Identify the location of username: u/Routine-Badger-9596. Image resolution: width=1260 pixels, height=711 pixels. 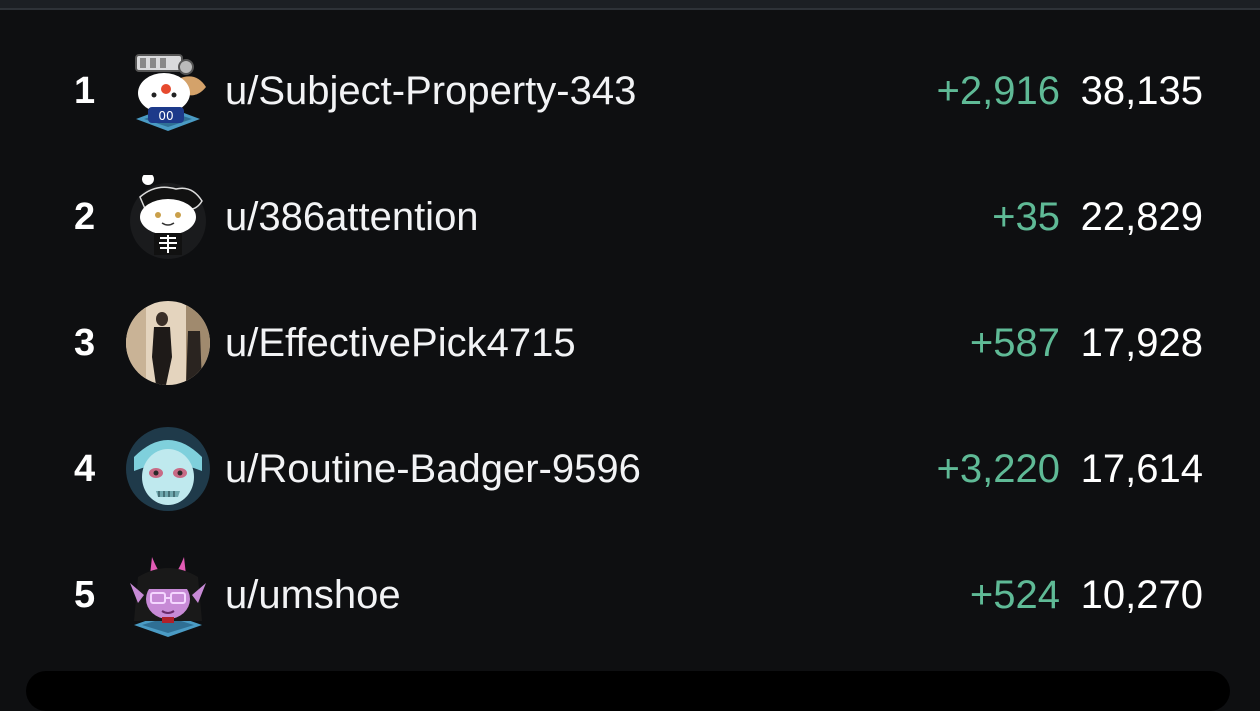
(433, 469).